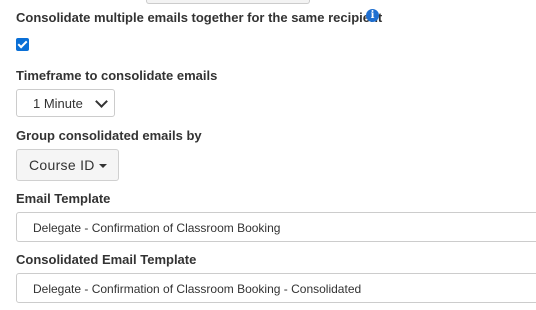  I want to click on group-by-label: Group consolidated emails by, so click(109, 135).